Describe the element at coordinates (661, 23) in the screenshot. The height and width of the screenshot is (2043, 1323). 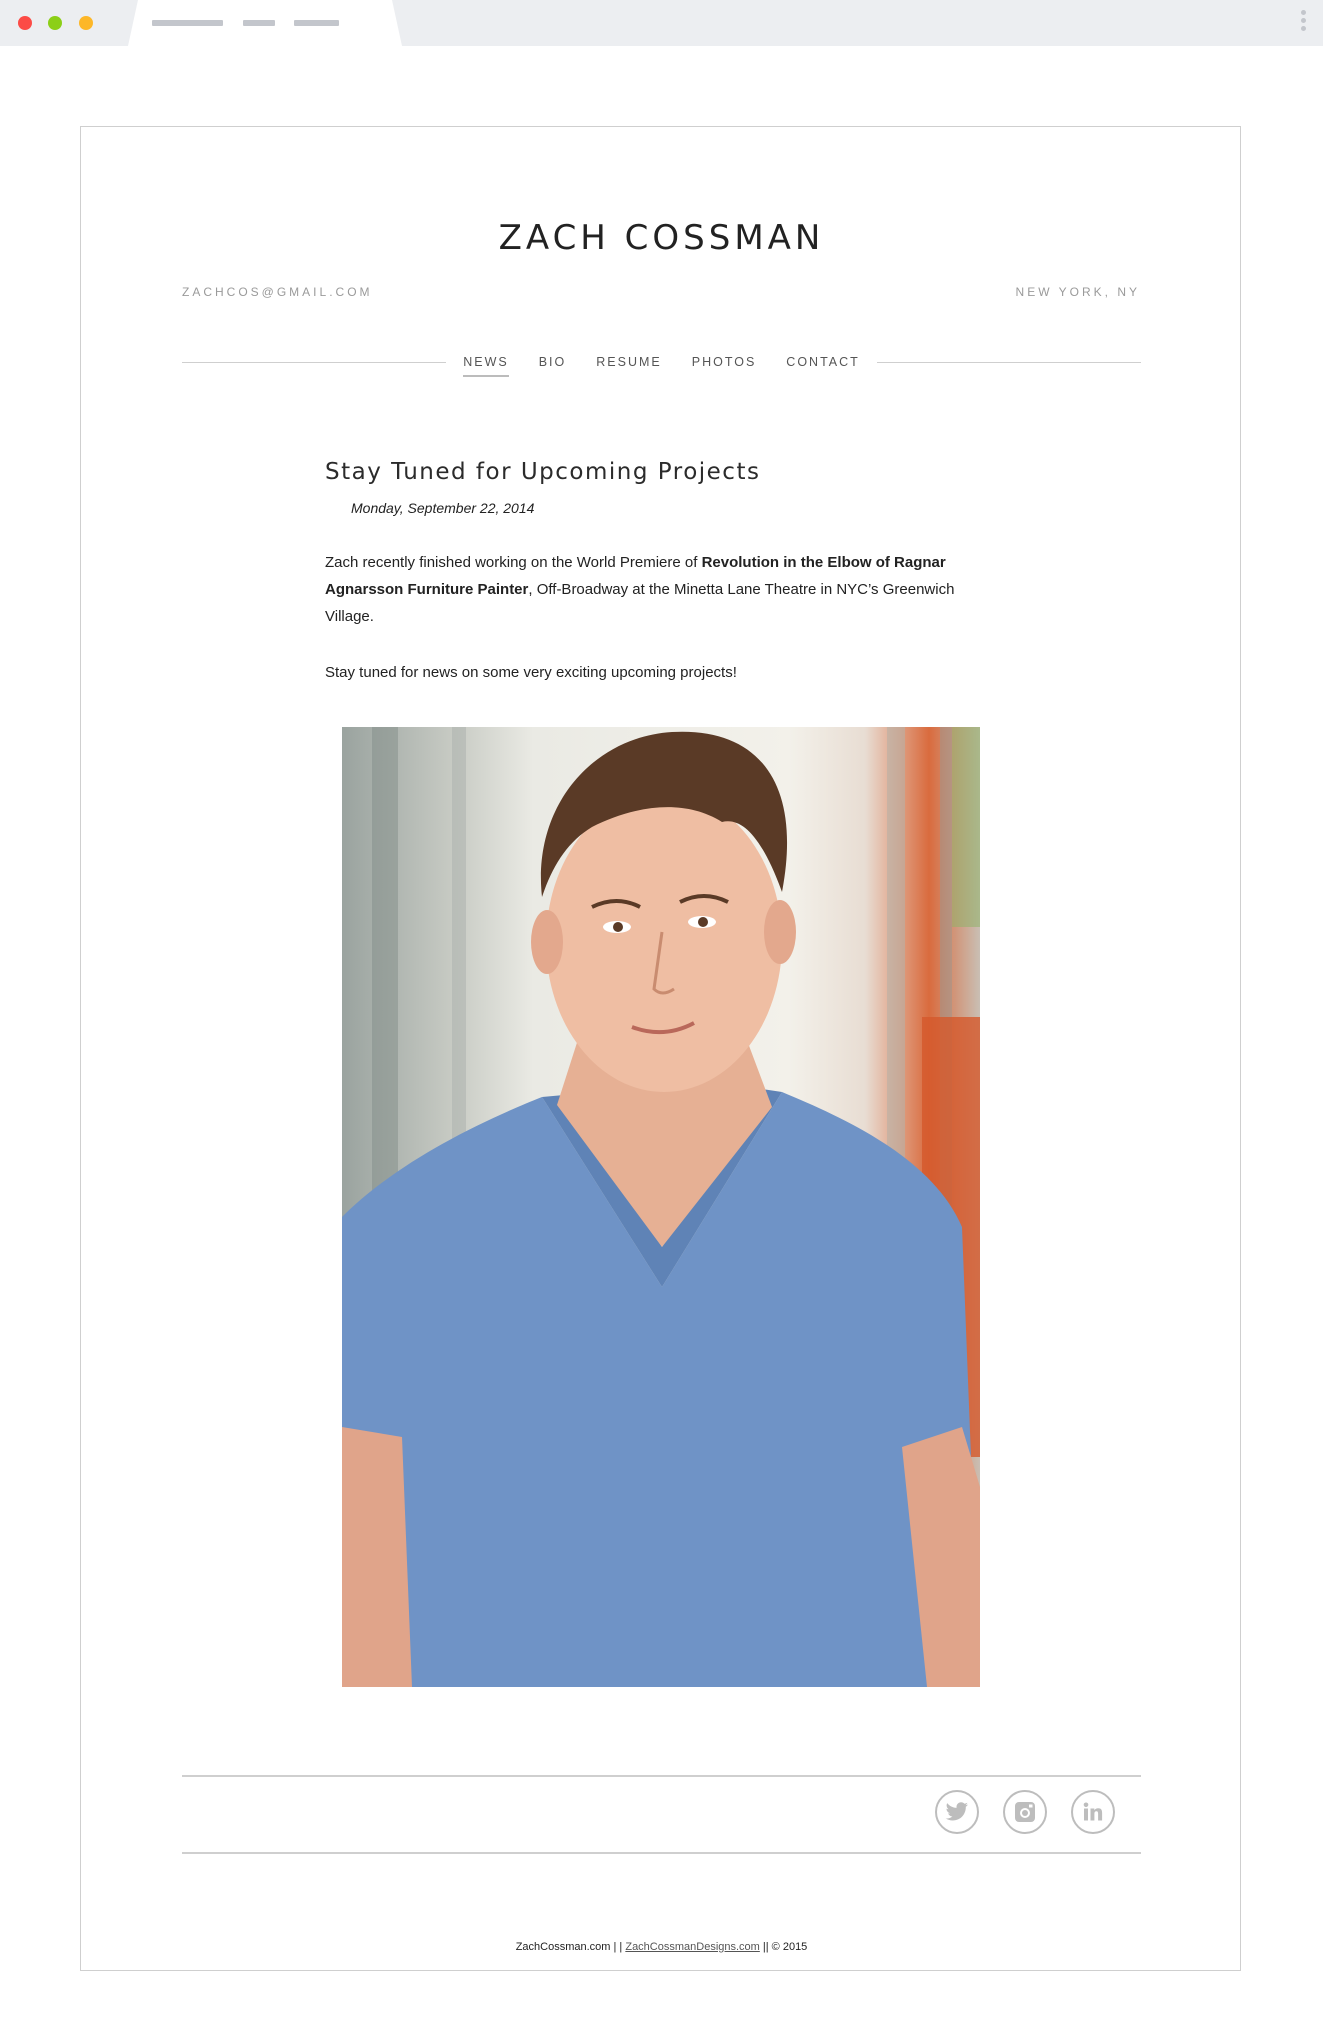
I see `browser-chrome` at that location.